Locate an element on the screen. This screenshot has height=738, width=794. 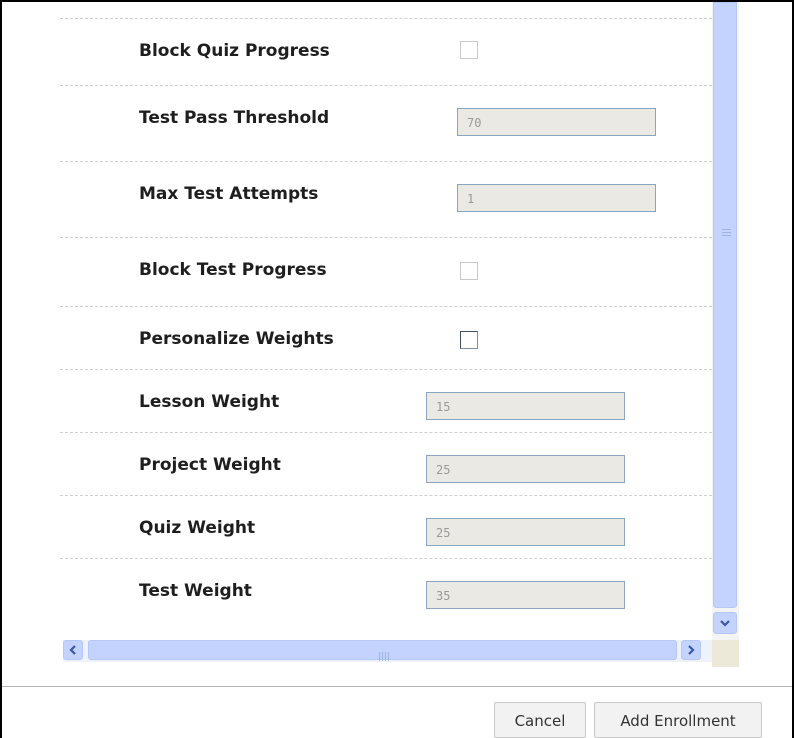
block-quiz-progress-label: Block Quiz Progress is located at coordinates (234, 51).